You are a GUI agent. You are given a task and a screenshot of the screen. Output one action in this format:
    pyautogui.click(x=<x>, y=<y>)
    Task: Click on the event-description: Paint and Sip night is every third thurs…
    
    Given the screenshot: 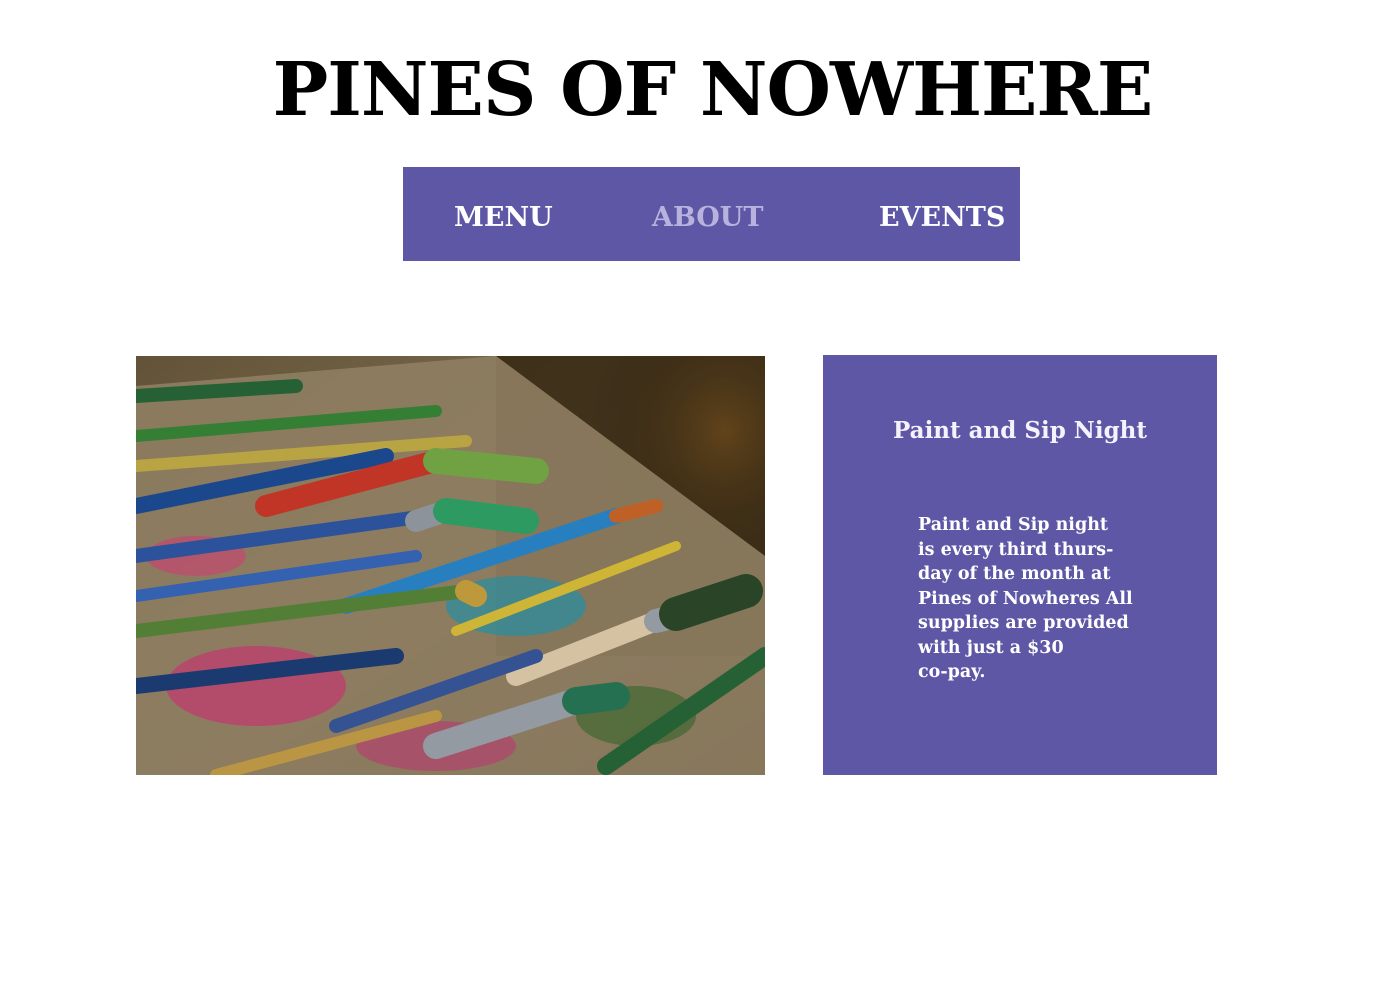 What is the action you would take?
    pyautogui.click(x=1025, y=598)
    